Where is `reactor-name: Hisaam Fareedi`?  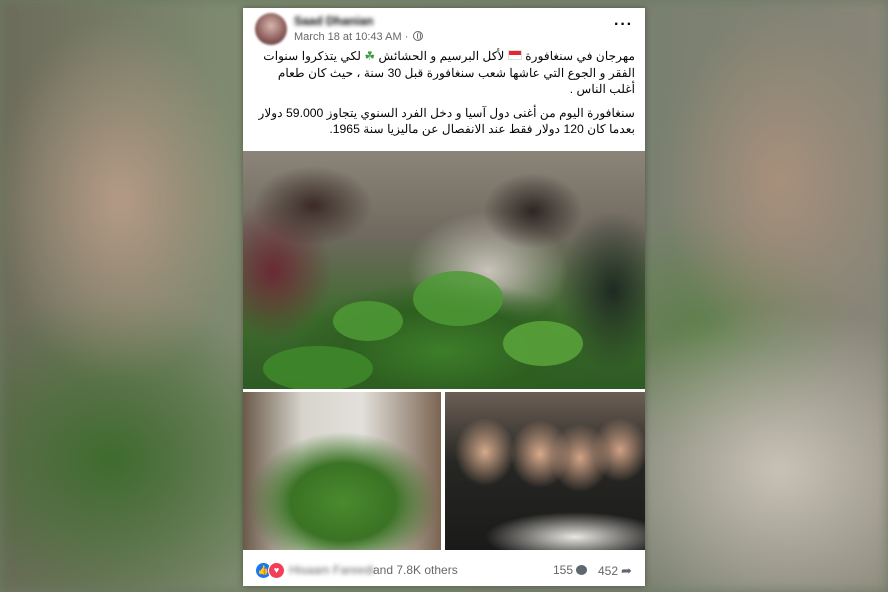
reactor-name: Hisaam Fareedi is located at coordinates (331, 570).